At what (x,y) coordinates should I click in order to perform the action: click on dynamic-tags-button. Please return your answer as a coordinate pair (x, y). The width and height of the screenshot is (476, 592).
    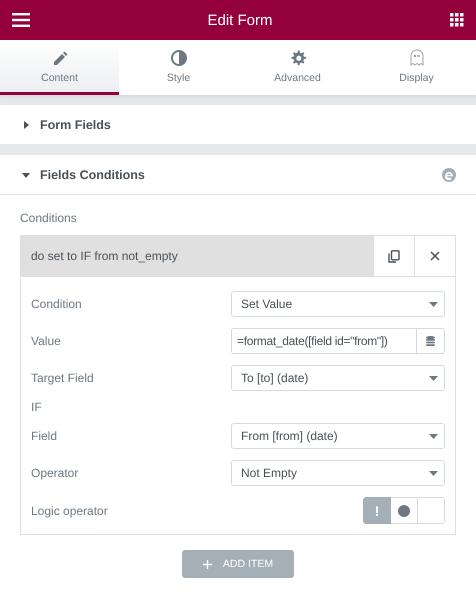
    Looking at the image, I should click on (431, 341).